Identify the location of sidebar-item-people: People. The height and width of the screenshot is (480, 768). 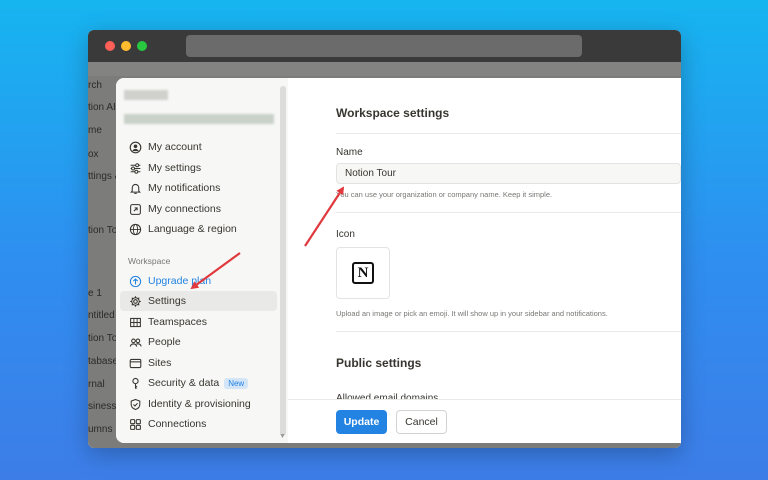
(198, 342).